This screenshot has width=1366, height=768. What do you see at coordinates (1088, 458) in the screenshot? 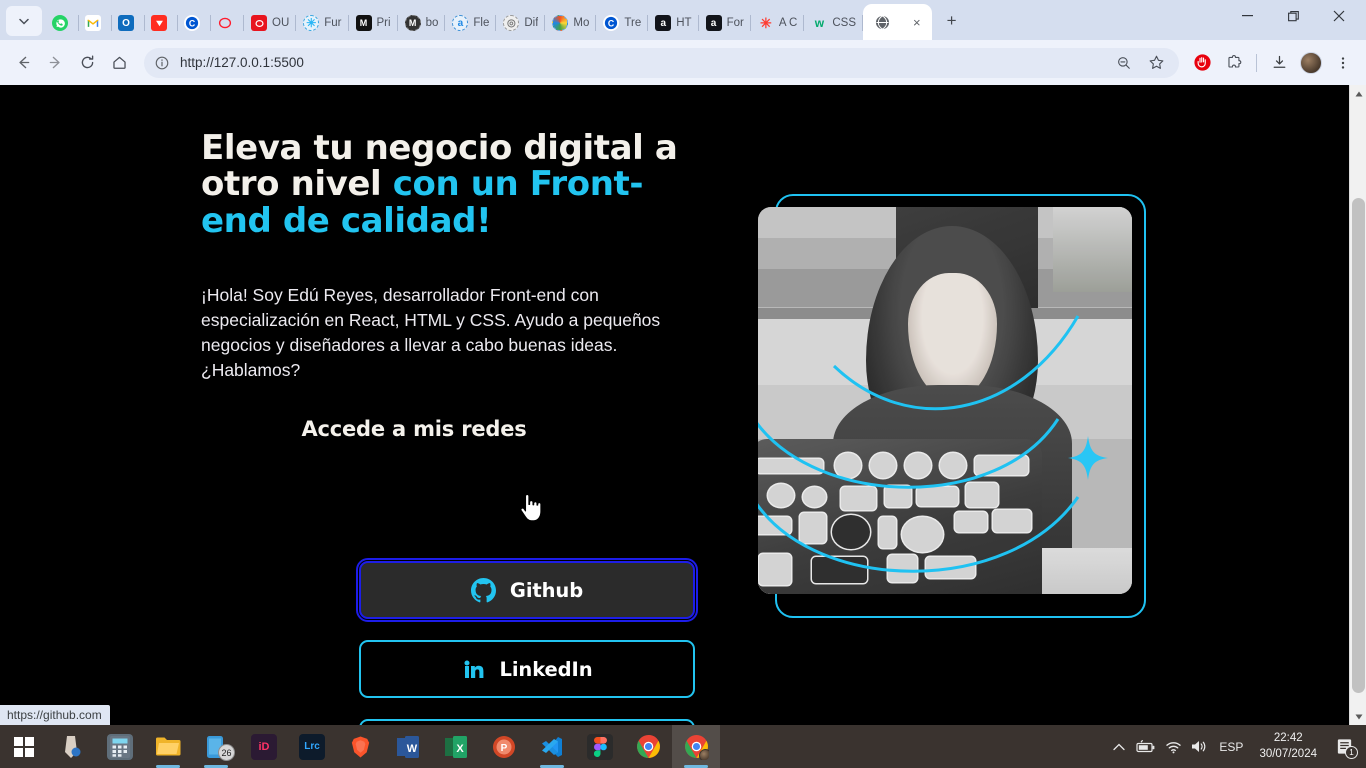
I see `sparkle-icon` at bounding box center [1088, 458].